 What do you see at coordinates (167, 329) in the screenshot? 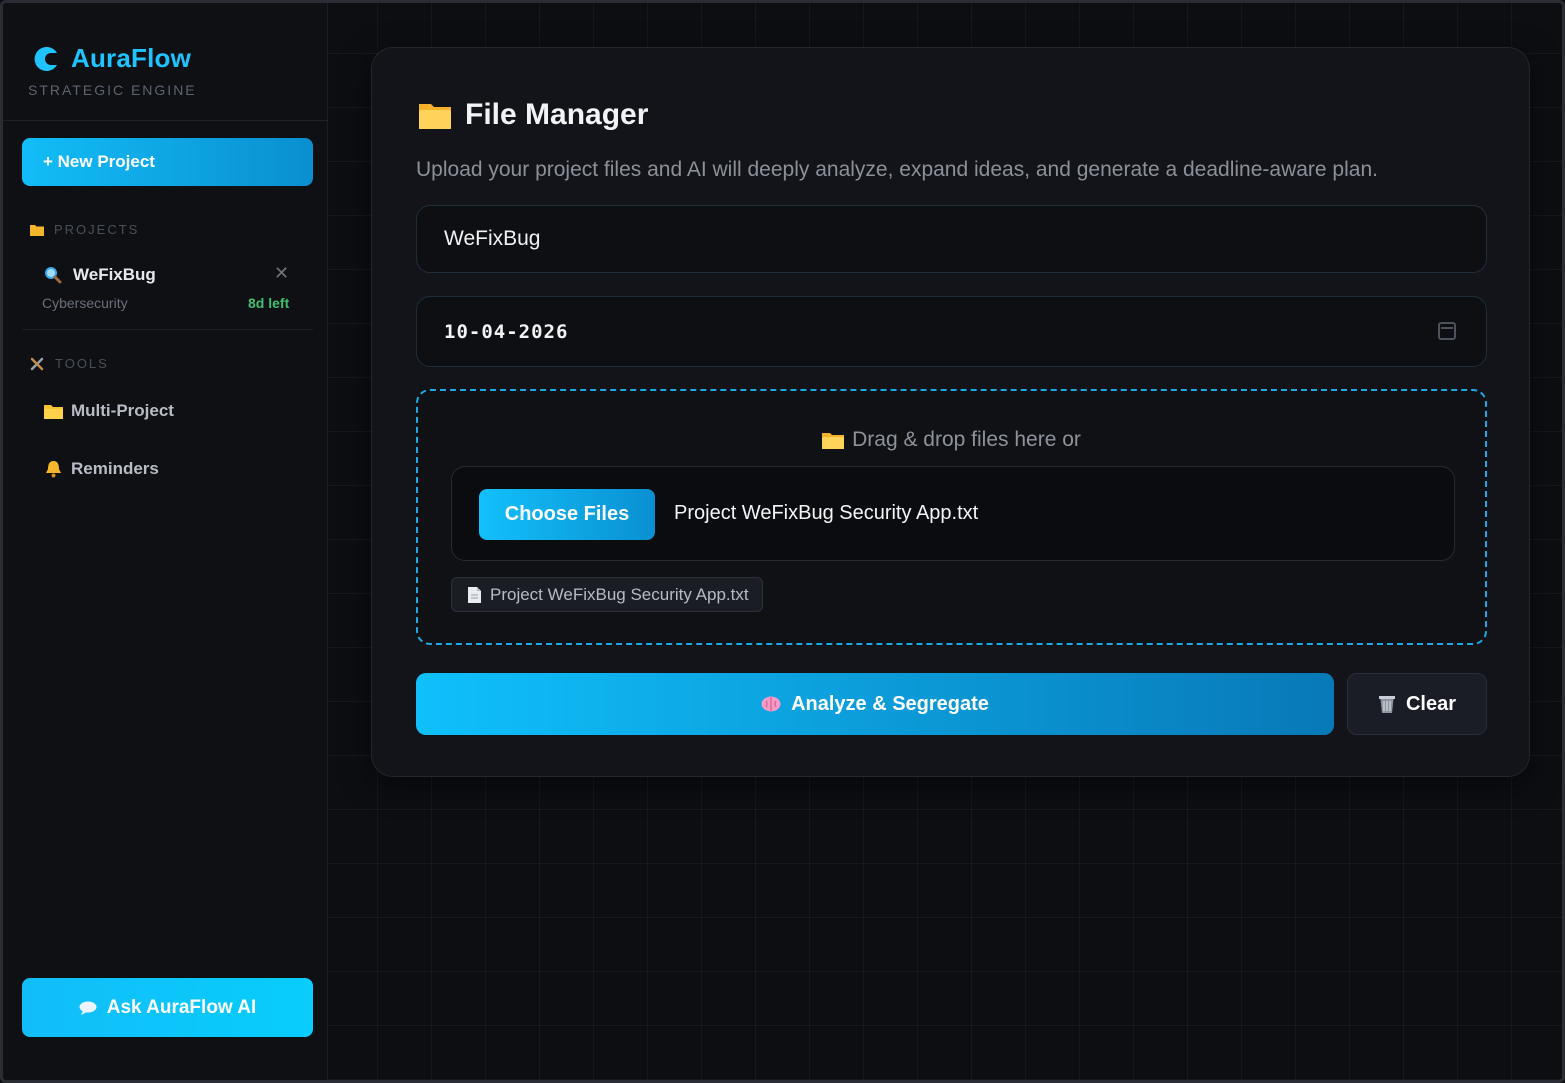
I see `projects-divider` at bounding box center [167, 329].